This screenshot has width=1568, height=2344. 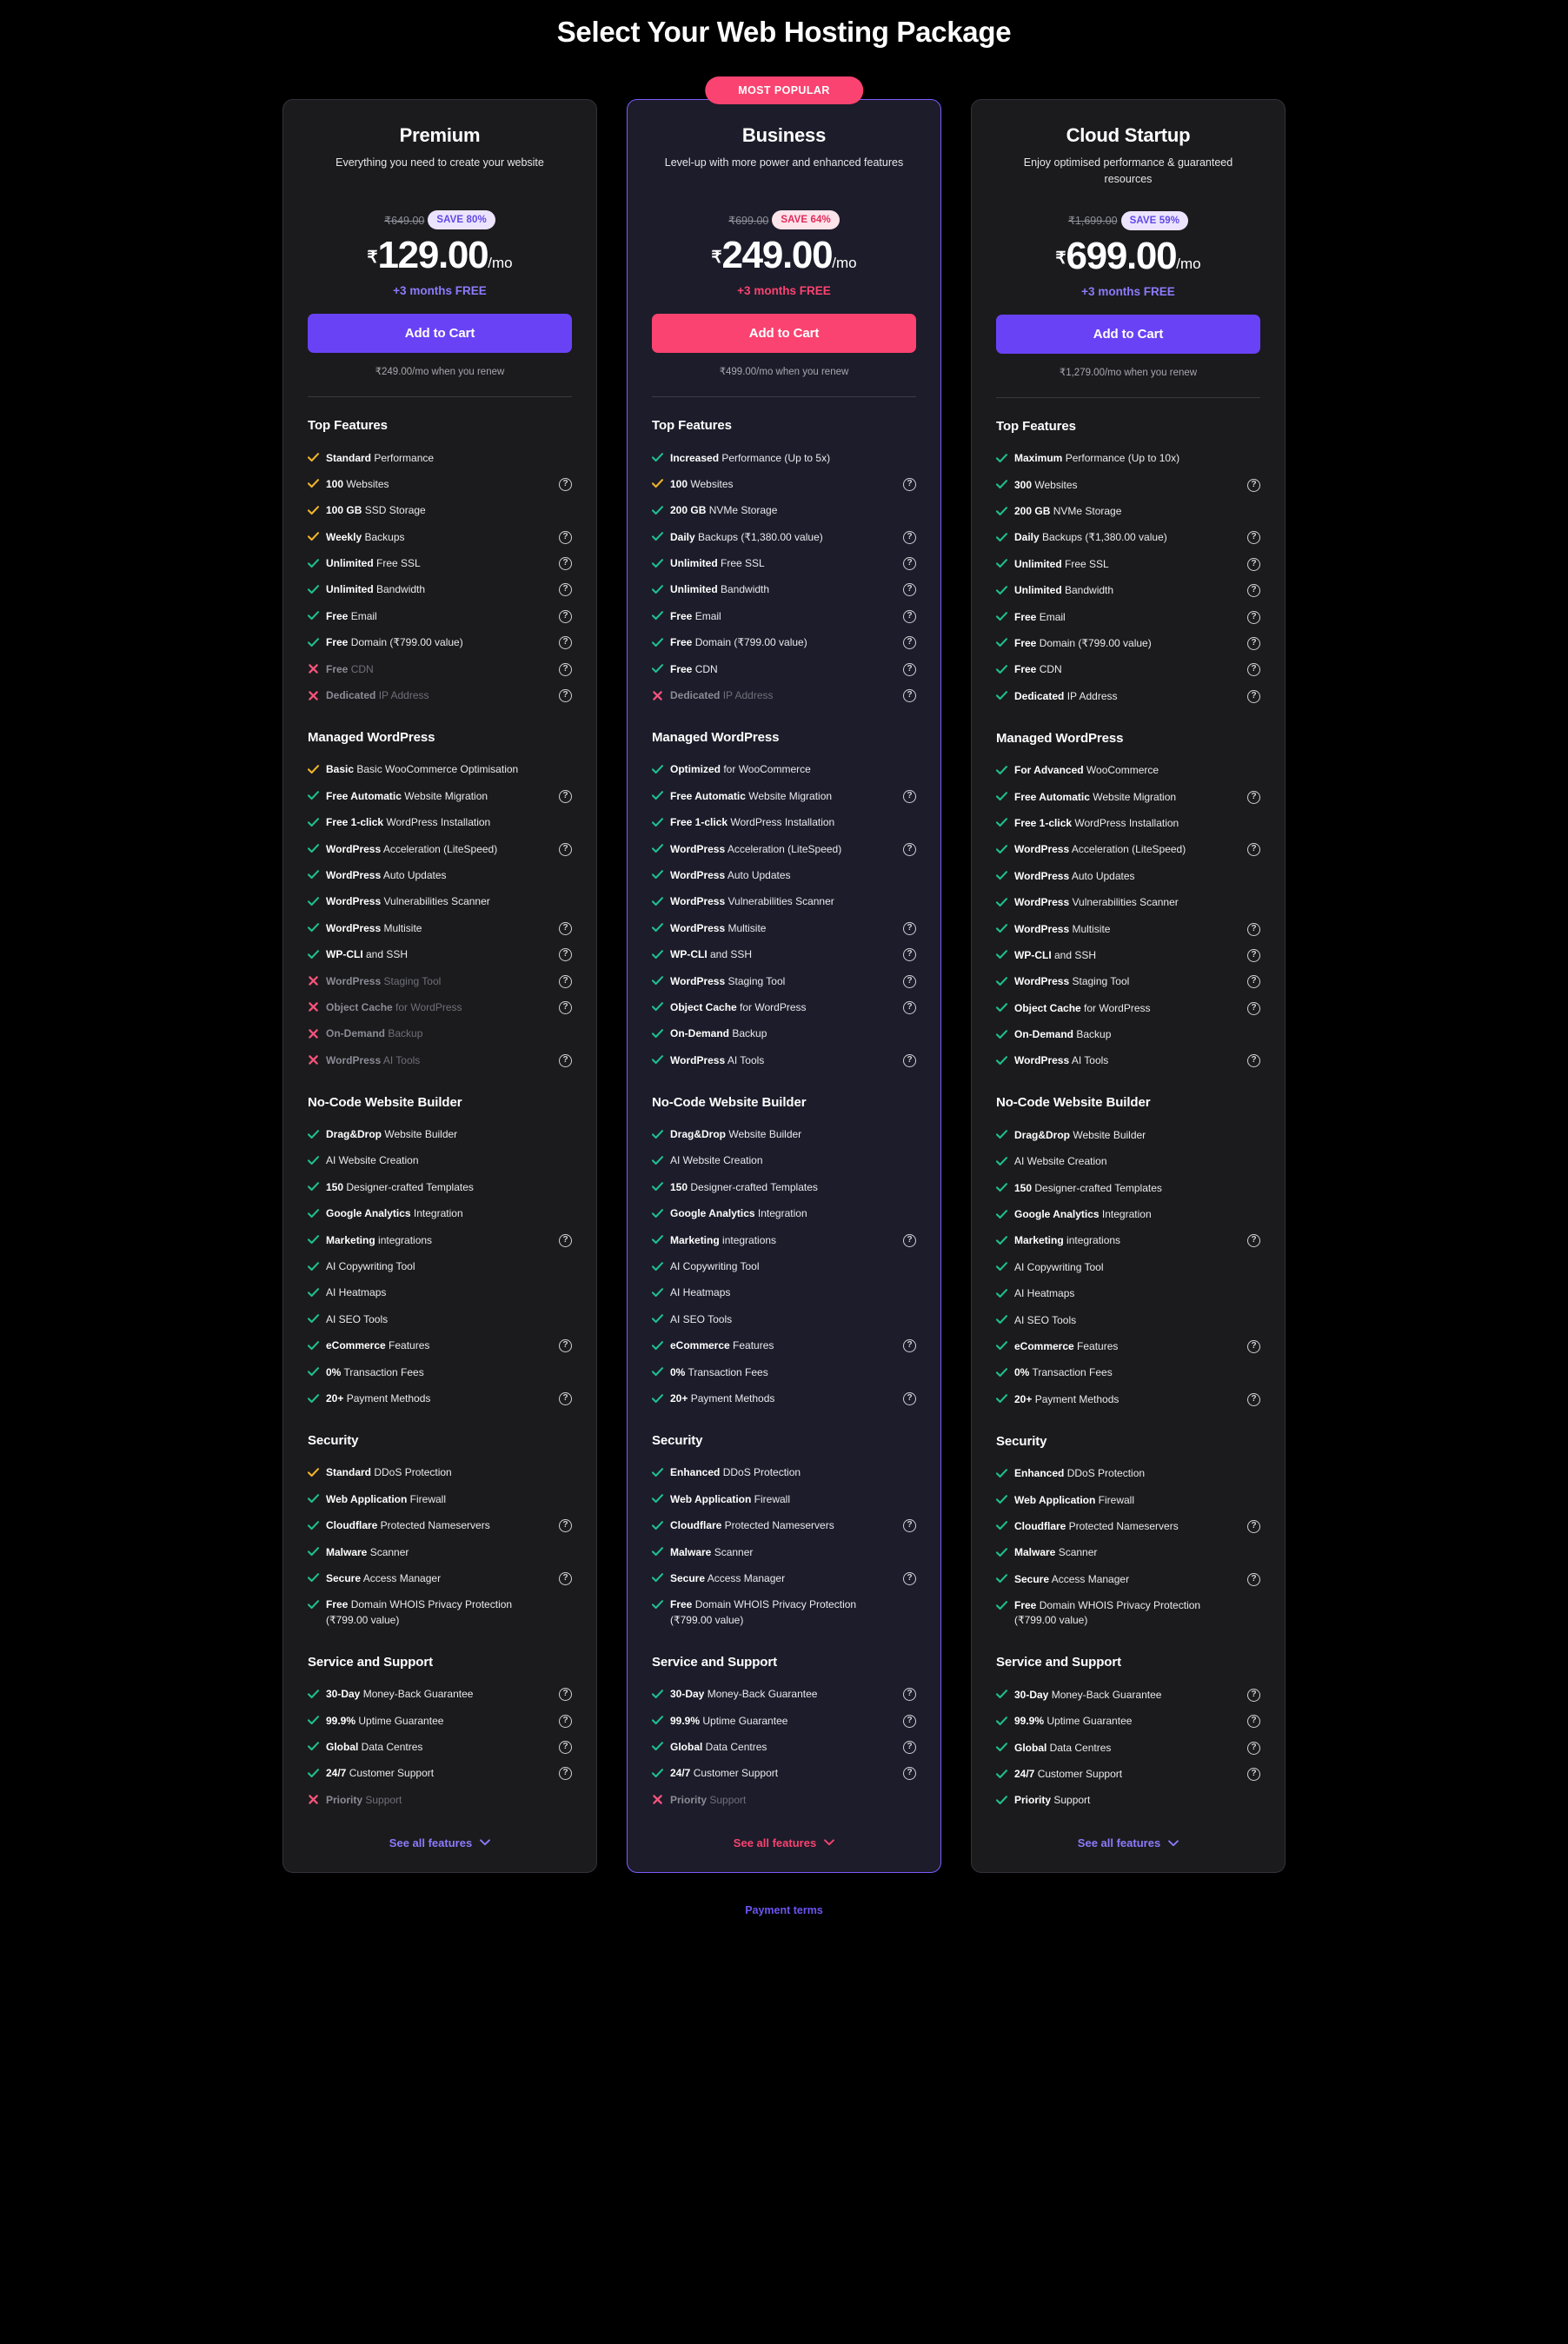 I want to click on feature-label-strong: WordPress, so click(x=354, y=1059).